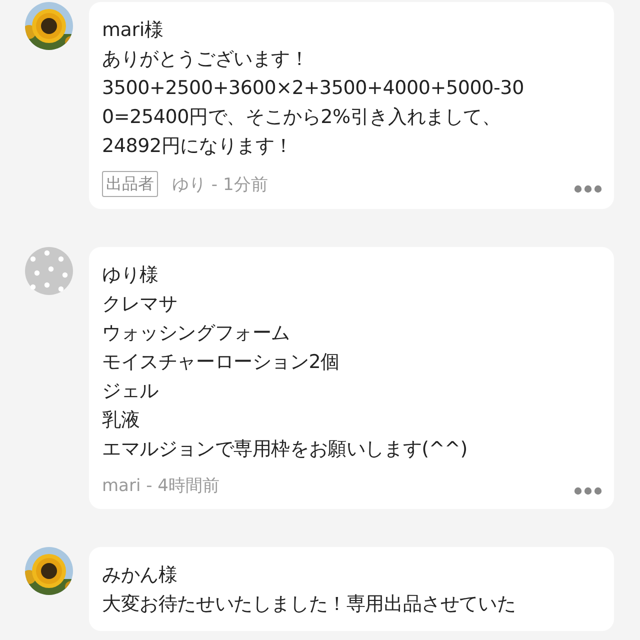 The width and height of the screenshot is (640, 640). I want to click on comment-text: モイスチャーローション2個, so click(221, 362).